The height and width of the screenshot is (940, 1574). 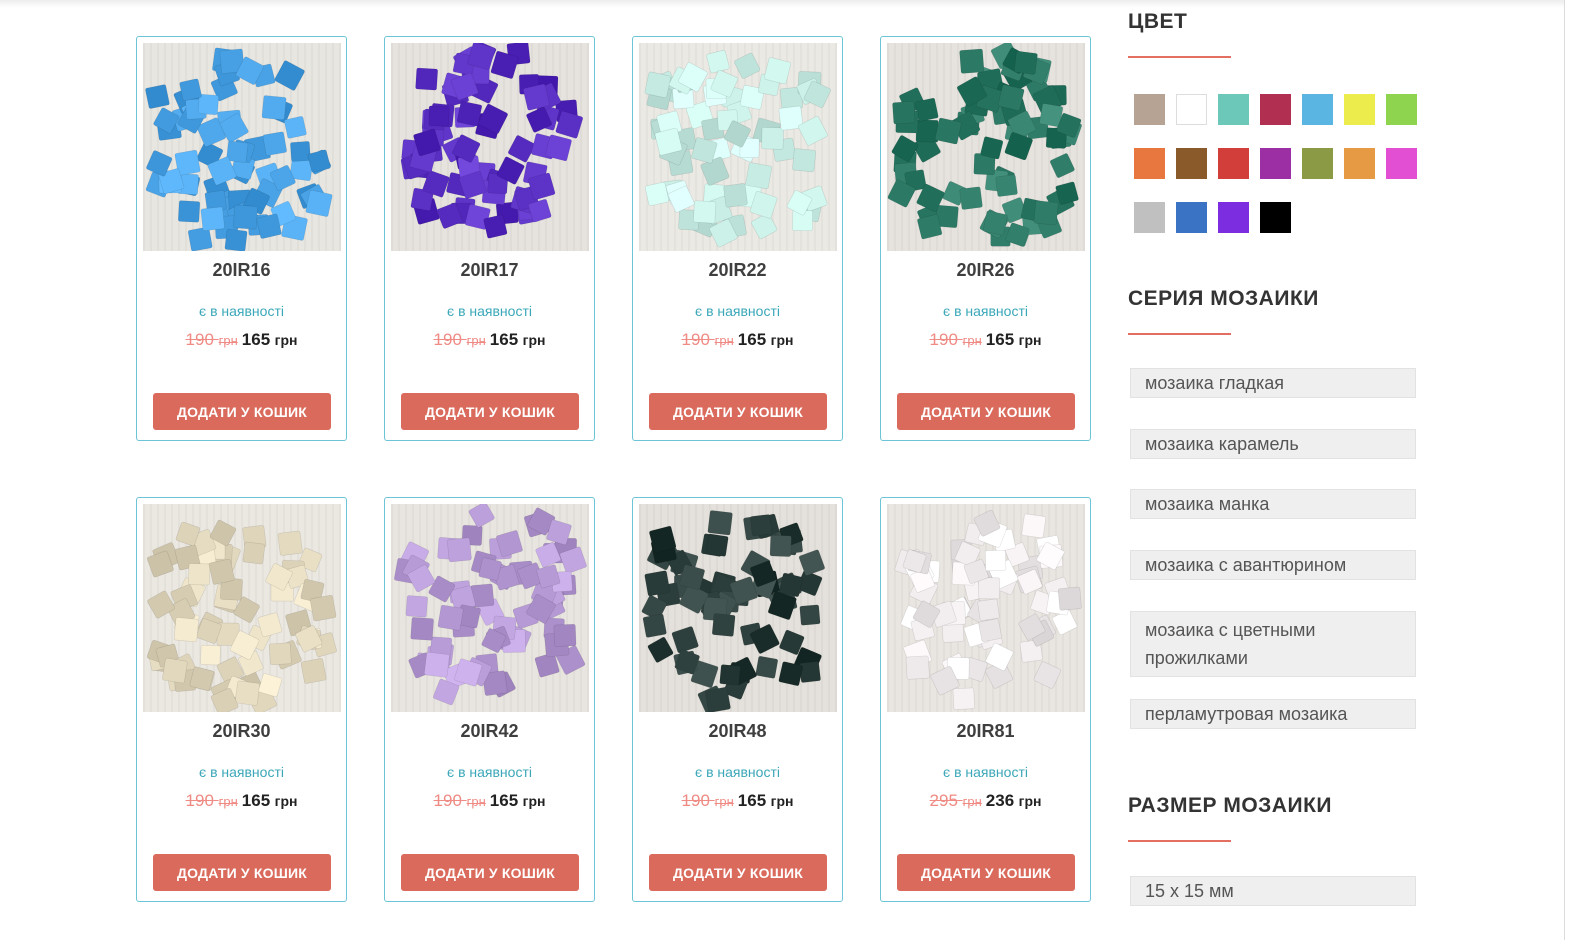 What do you see at coordinates (1273, 383) in the screenshot?
I see `series-option: мозаика гладкая` at bounding box center [1273, 383].